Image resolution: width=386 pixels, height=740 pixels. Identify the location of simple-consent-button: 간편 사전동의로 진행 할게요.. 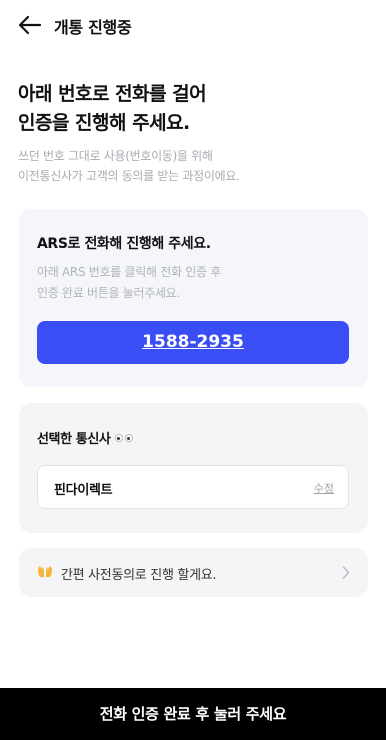
(193, 572).